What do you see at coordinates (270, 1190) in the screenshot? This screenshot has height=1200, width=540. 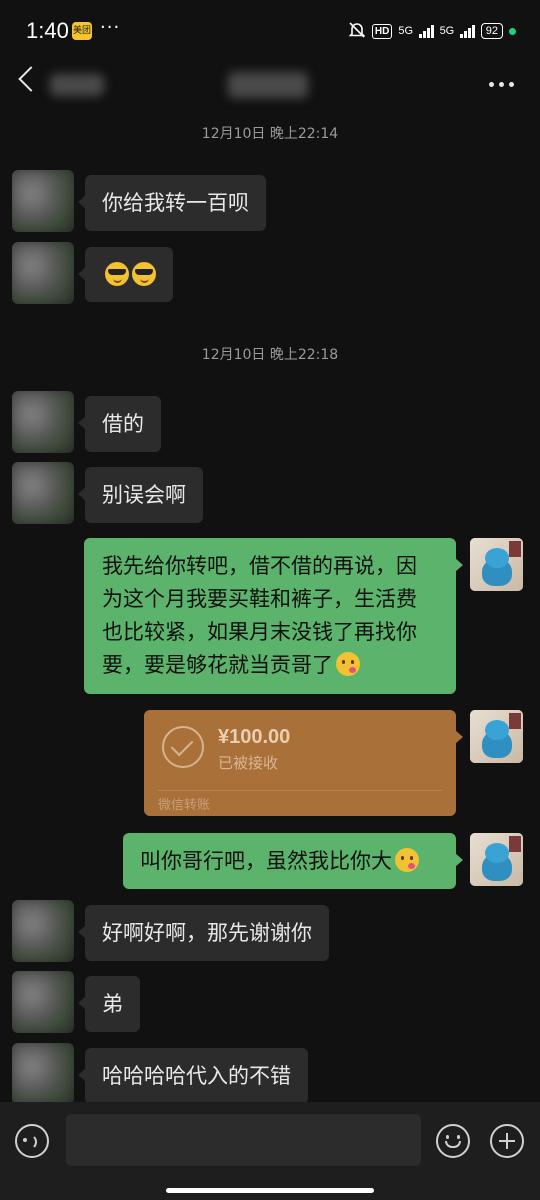 I see `home-indicator` at bounding box center [270, 1190].